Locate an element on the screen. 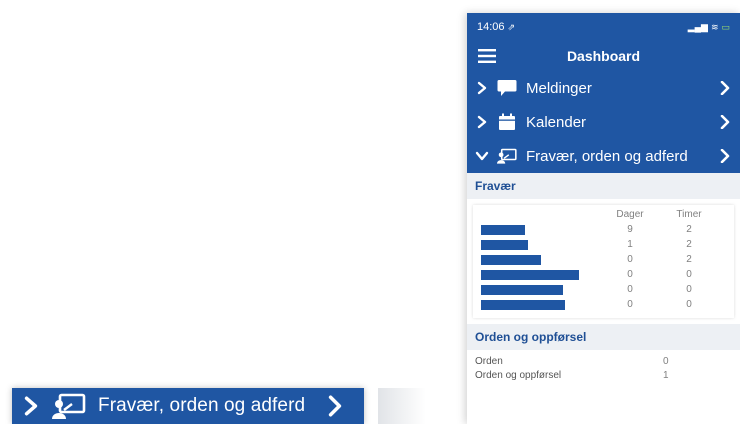 This screenshot has width=740, height=424. menu-item-label: Meldinger is located at coordinates (559, 88).